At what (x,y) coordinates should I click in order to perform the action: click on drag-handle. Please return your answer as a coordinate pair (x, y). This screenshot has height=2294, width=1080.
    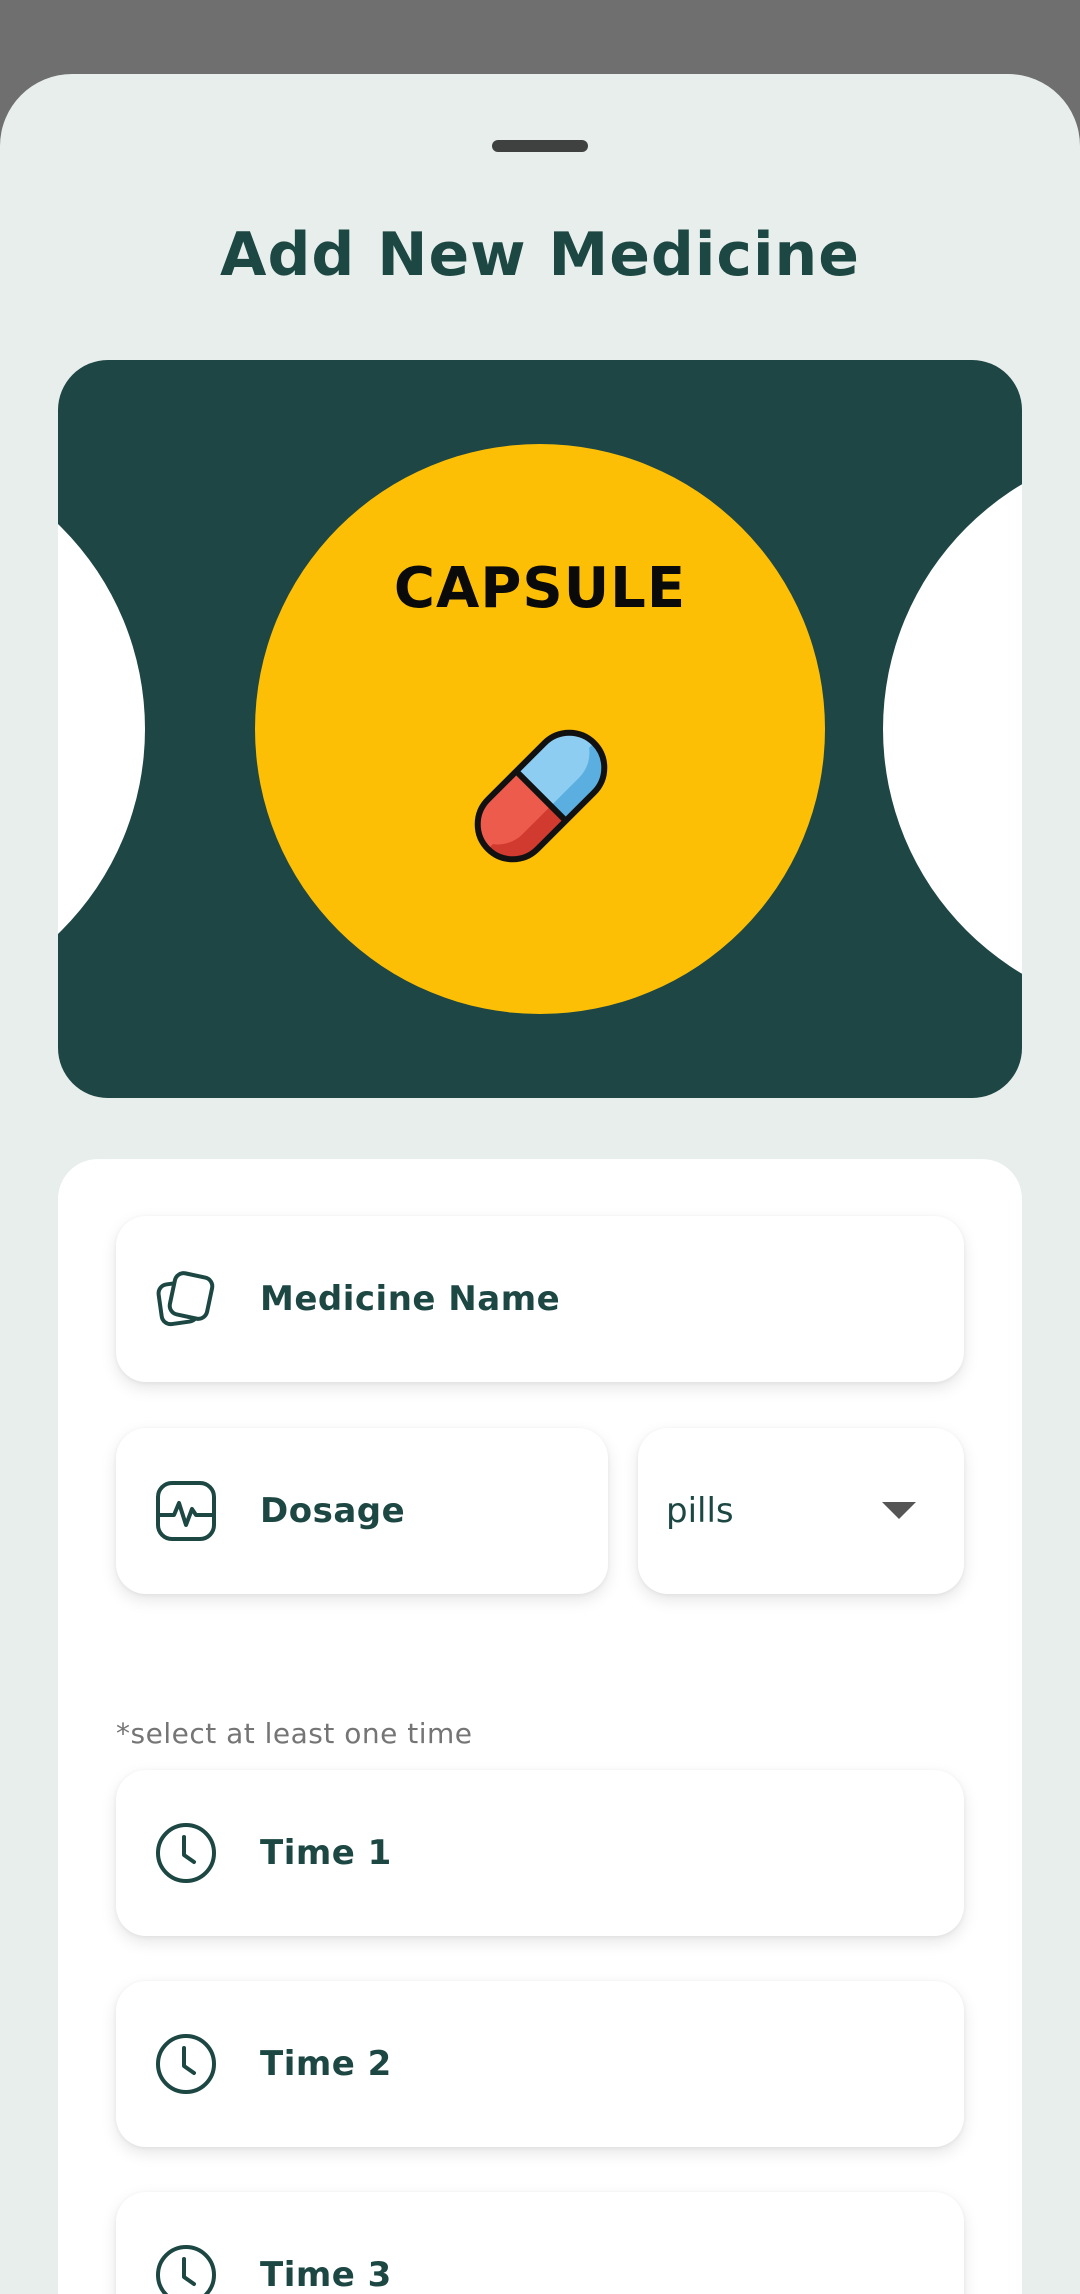
    Looking at the image, I should click on (540, 146).